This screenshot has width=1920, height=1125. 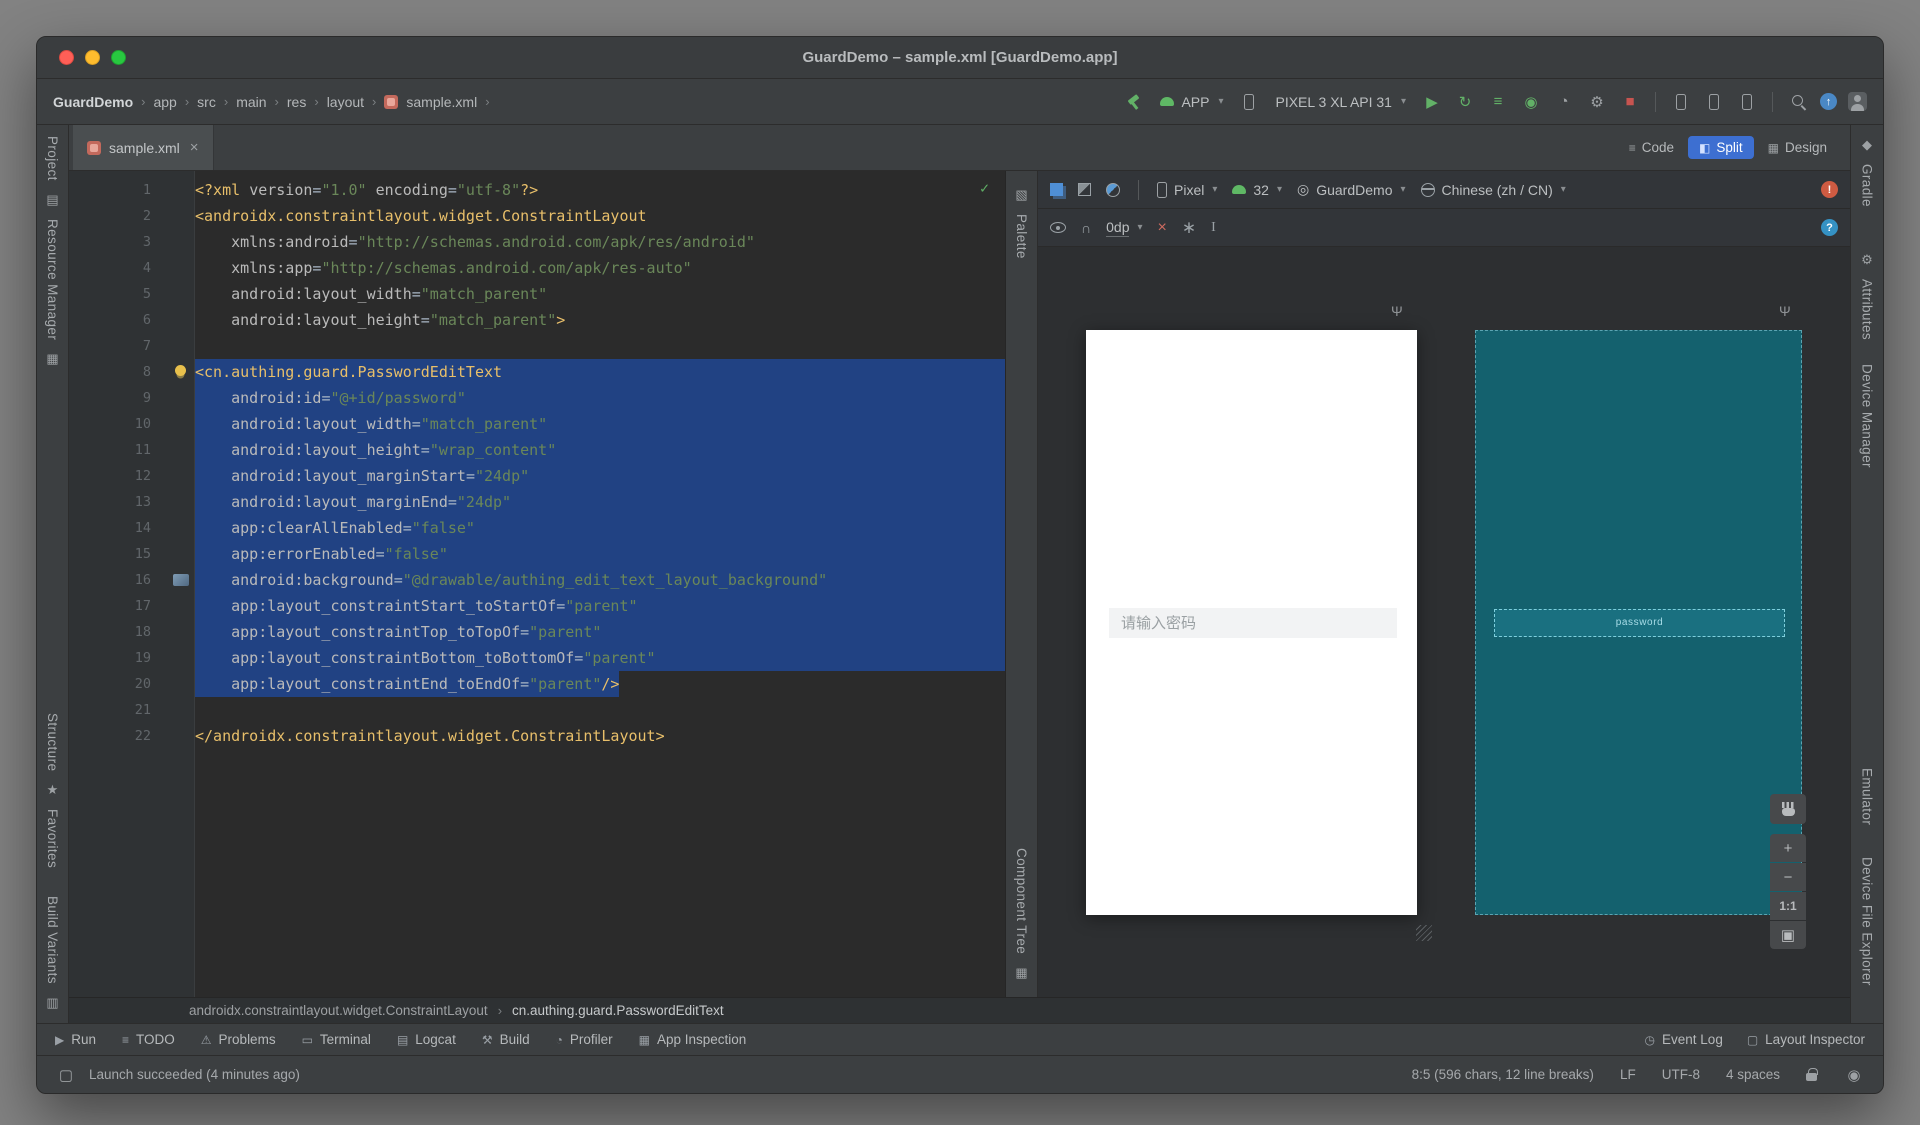 What do you see at coordinates (345, 102) in the screenshot?
I see `breadcrumb-item-layout: layout` at bounding box center [345, 102].